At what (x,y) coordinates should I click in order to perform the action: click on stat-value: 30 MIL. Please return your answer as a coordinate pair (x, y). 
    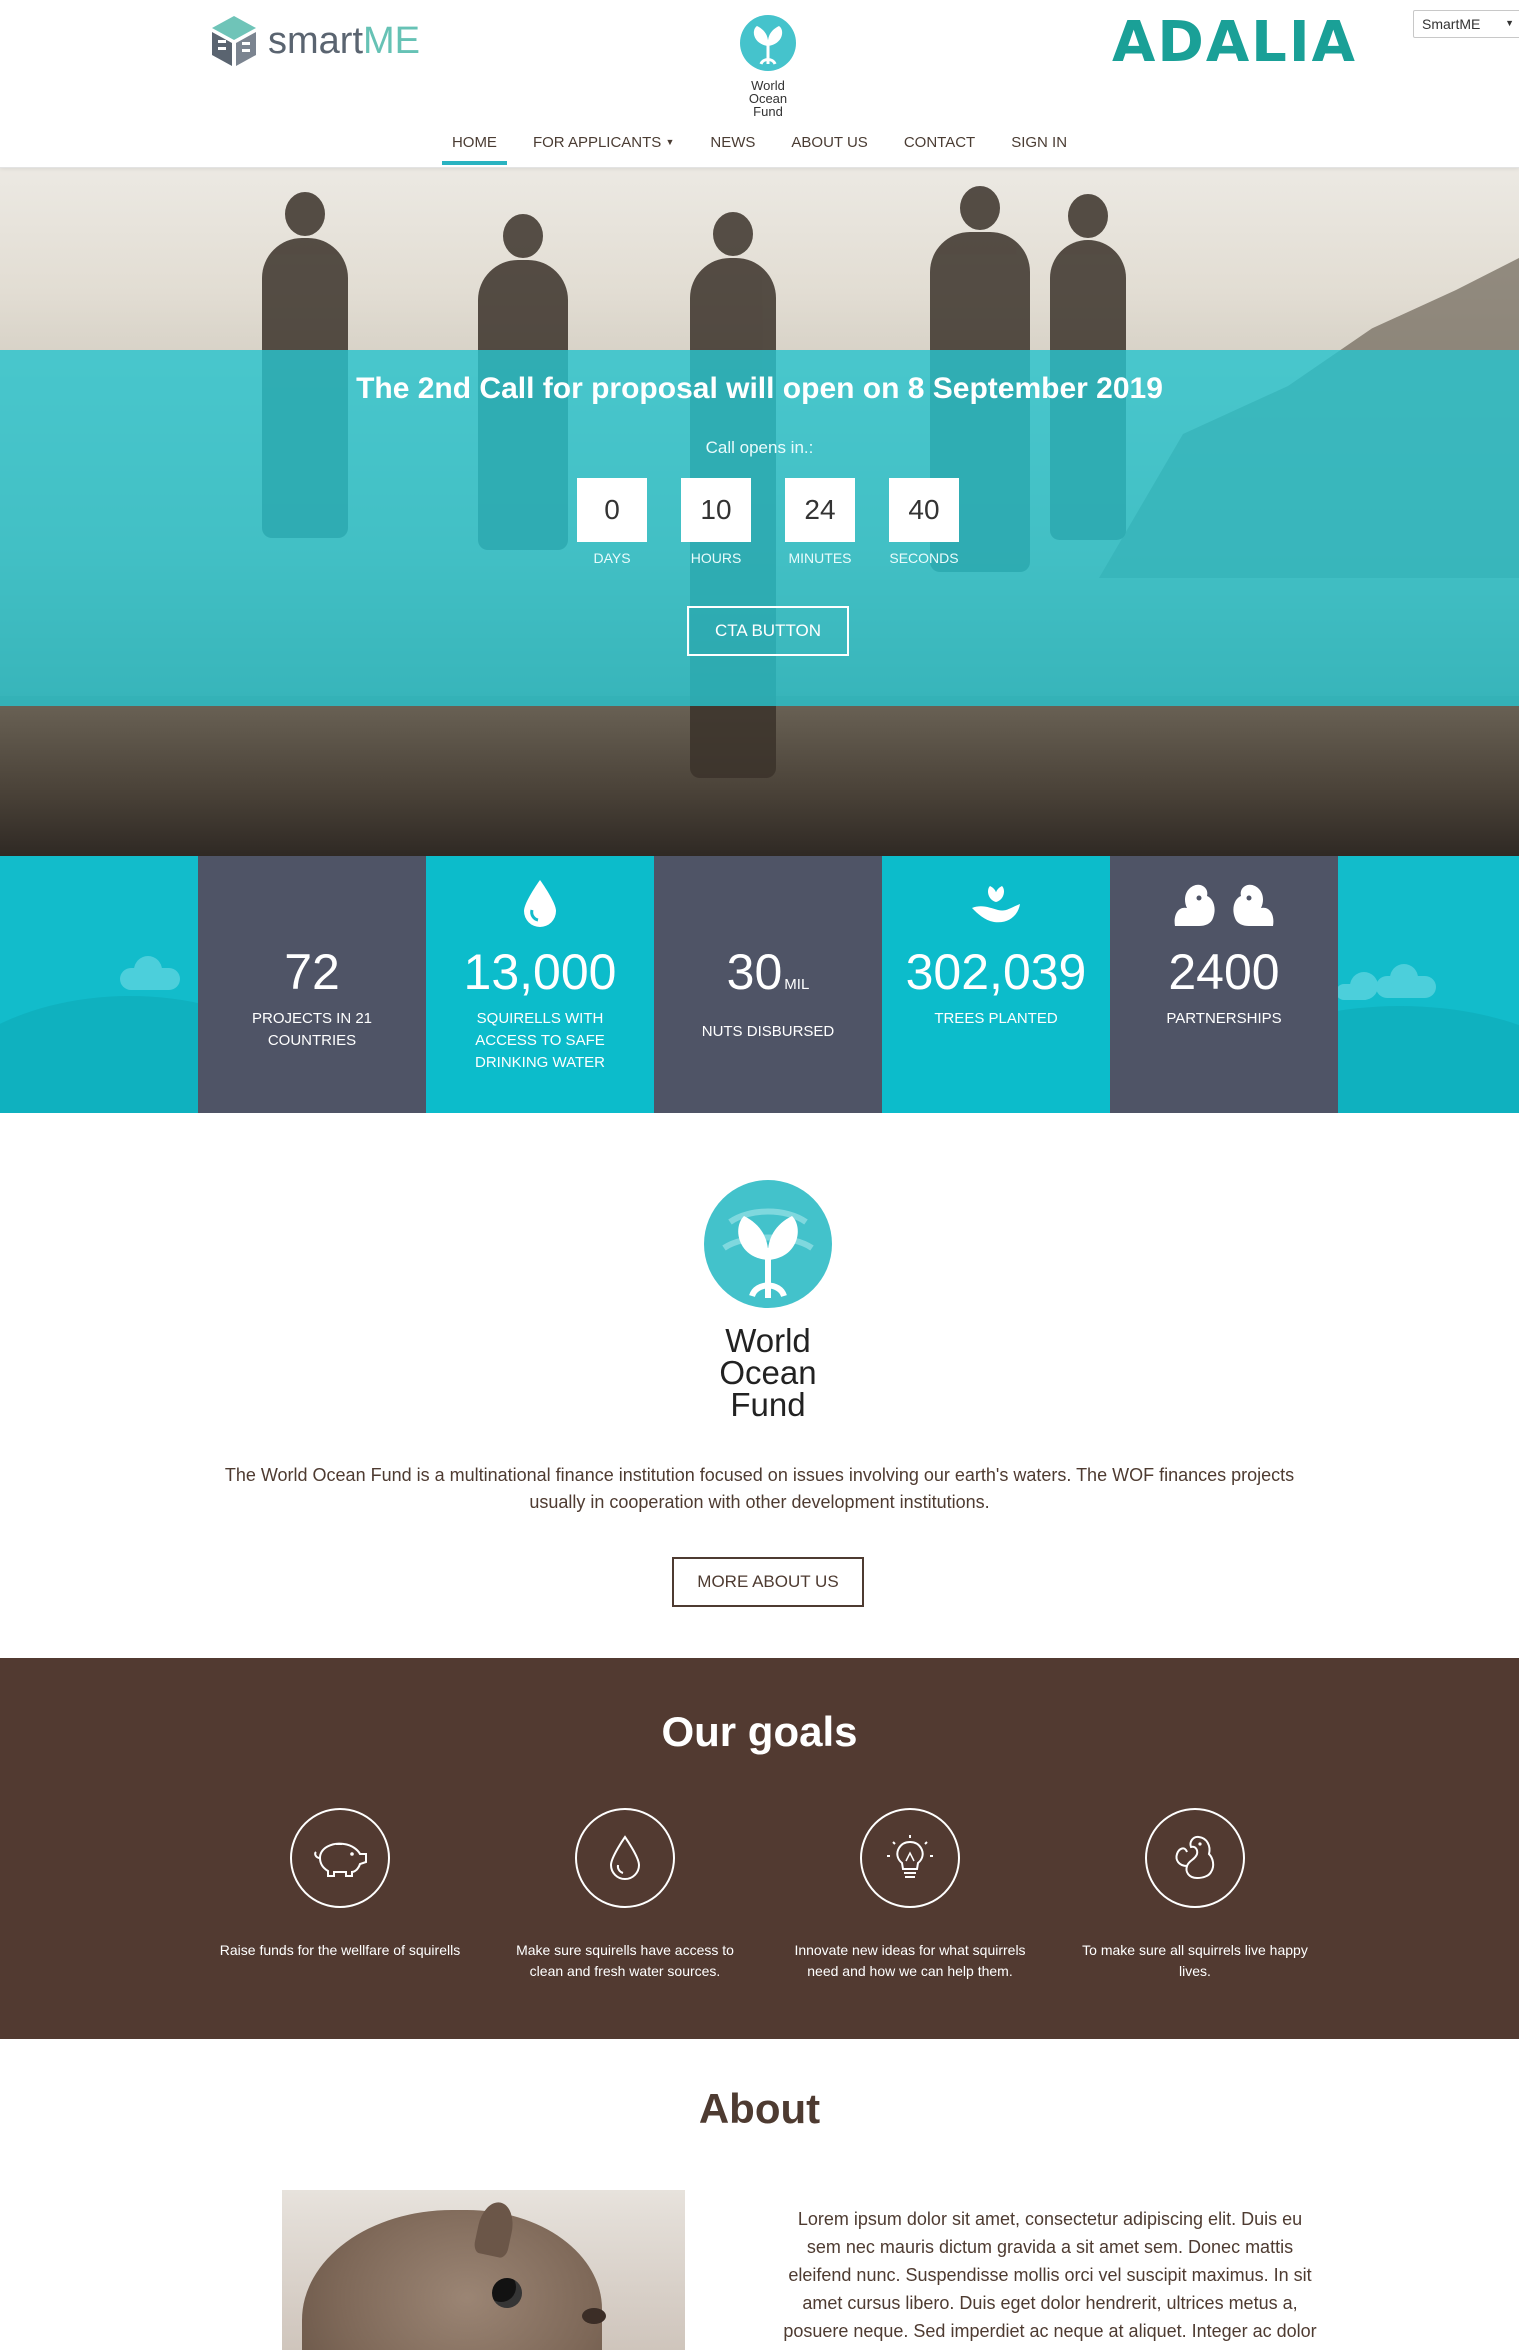
    Looking at the image, I should click on (768, 972).